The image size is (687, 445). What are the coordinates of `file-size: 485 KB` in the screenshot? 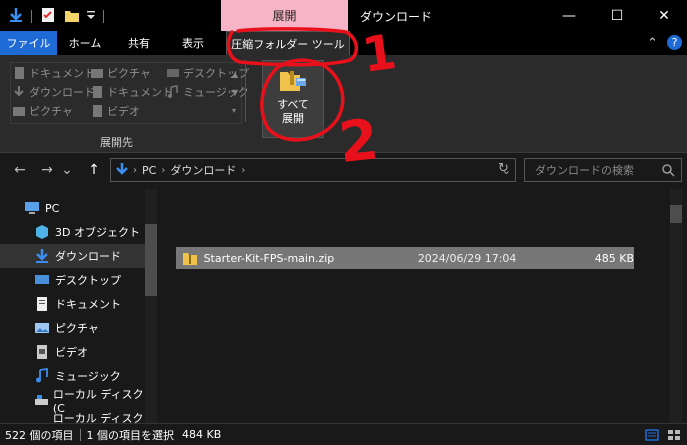 It's located at (614, 258).